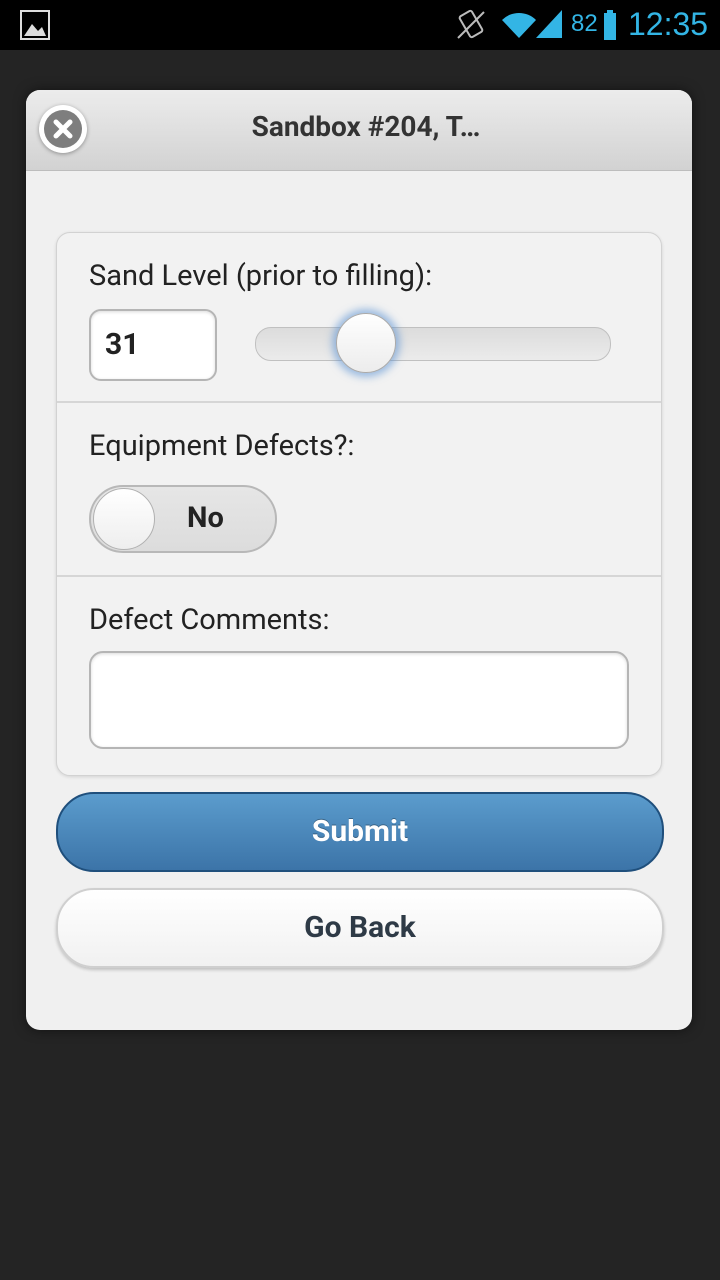 This screenshot has width=720, height=1280. Describe the element at coordinates (668, 24) in the screenshot. I see `clock: 12:35` at that location.